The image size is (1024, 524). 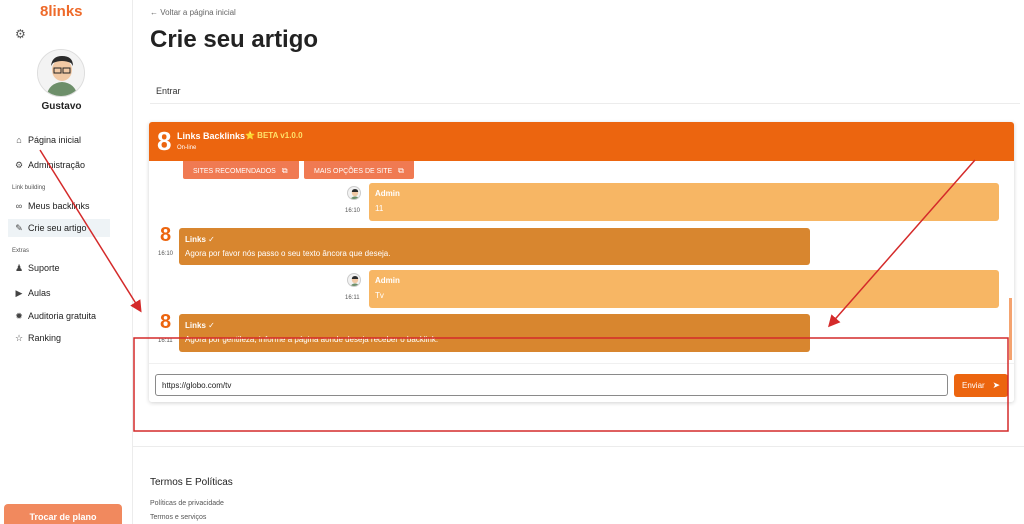 I want to click on gear-icon: ⚙, so click(x=21, y=34).